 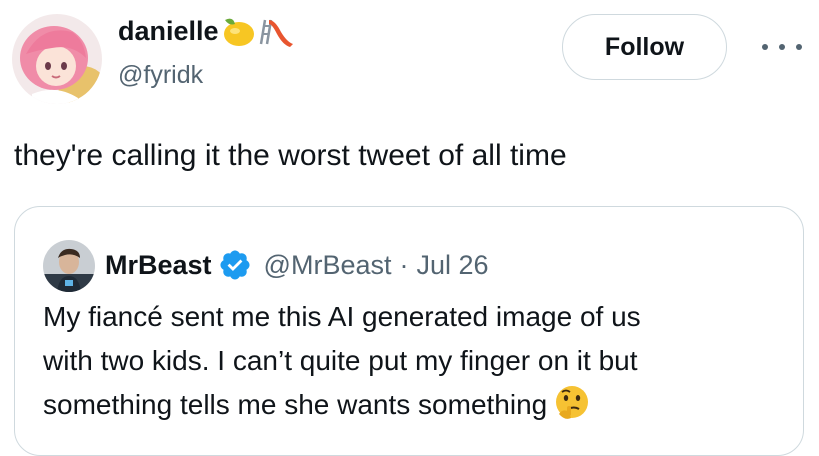 I want to click on quoted-tweet-date: Jul 26, so click(x=452, y=265).